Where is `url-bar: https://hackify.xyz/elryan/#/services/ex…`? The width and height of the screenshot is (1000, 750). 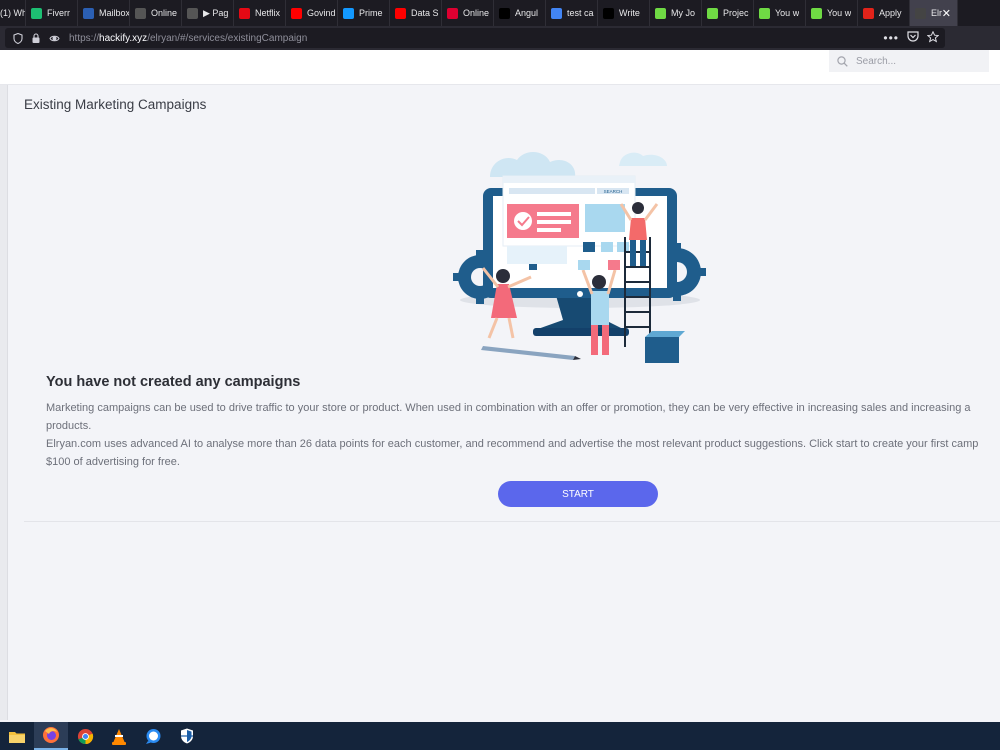 url-bar: https://hackify.xyz/elryan/#/services/ex… is located at coordinates (475, 38).